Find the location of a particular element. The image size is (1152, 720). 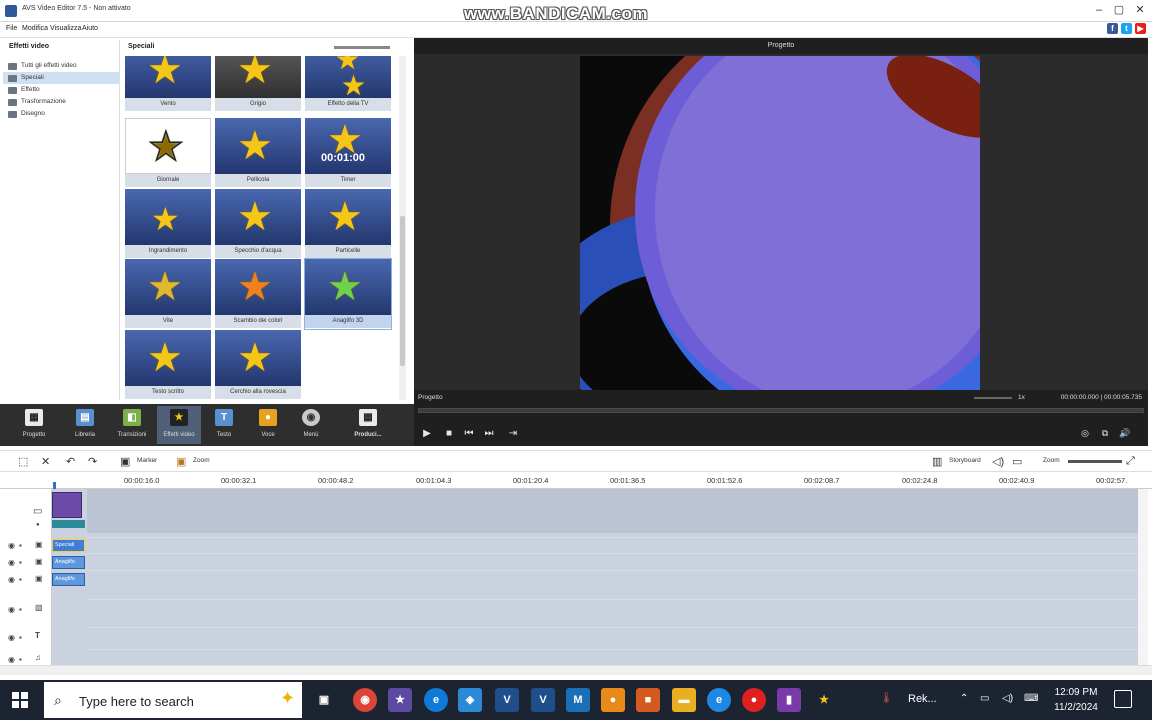

twitter-icon: t is located at coordinates (1126, 28).